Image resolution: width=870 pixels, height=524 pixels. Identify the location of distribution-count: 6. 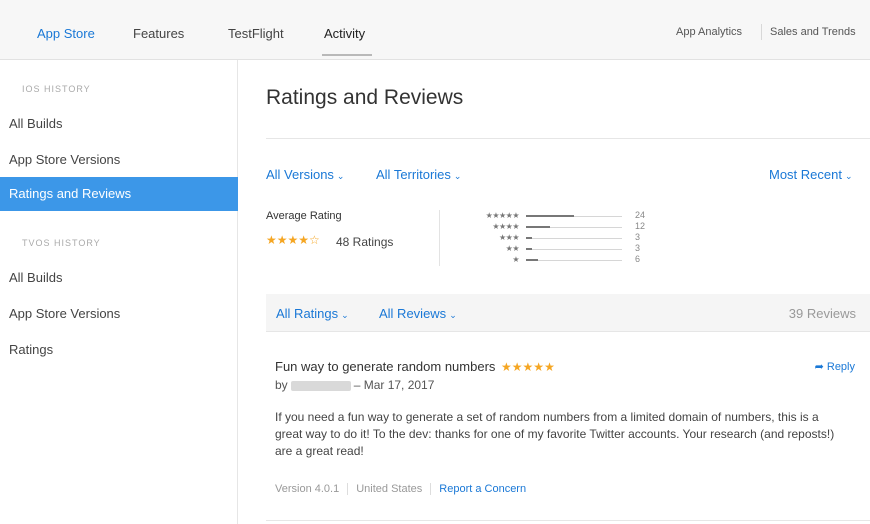
(638, 259).